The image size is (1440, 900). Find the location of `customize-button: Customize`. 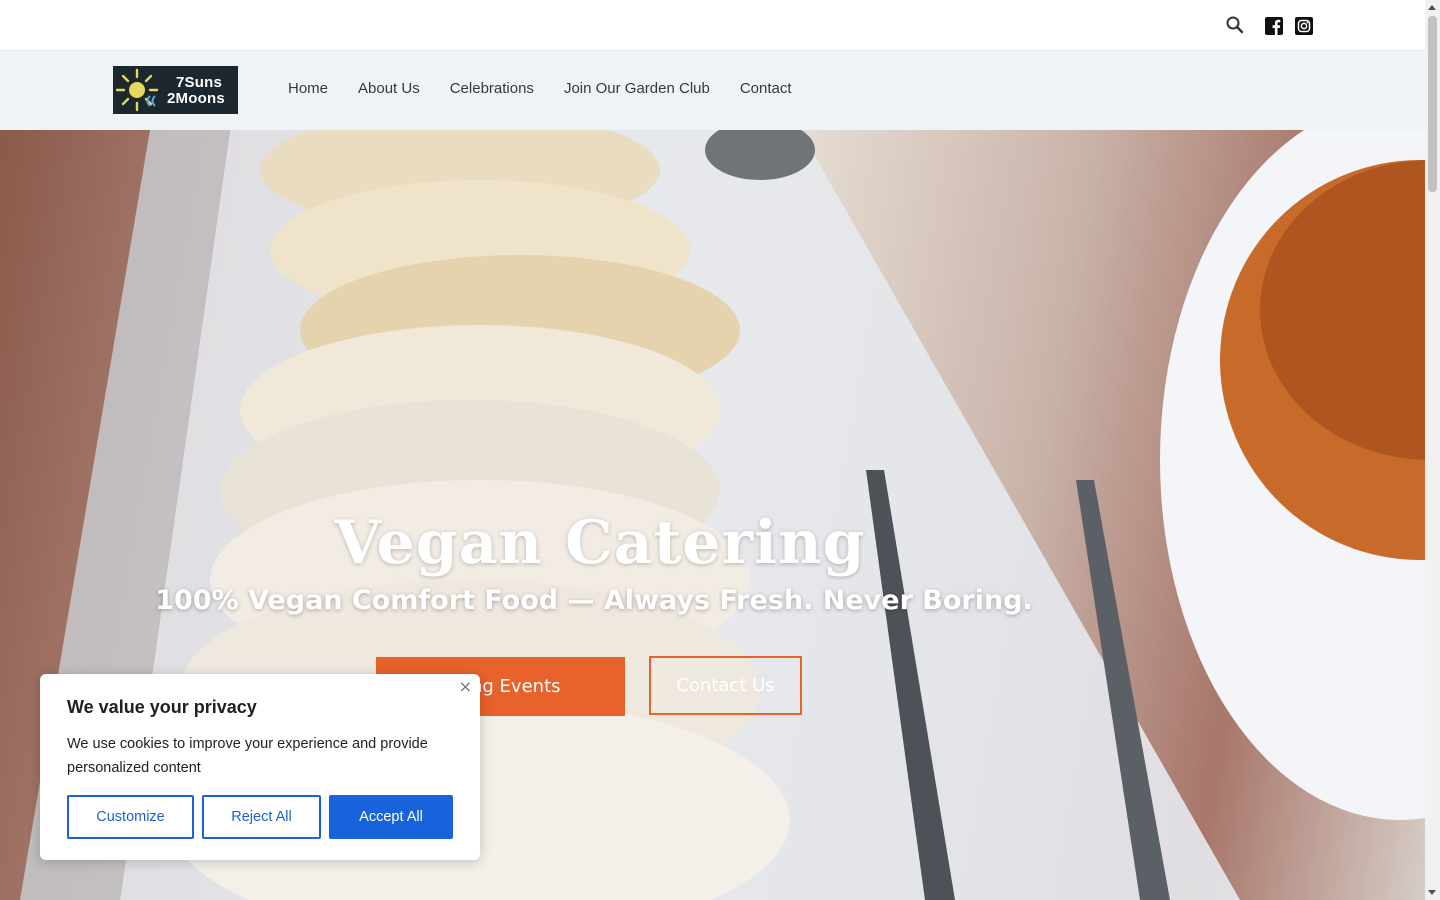

customize-button: Customize is located at coordinates (130, 817).